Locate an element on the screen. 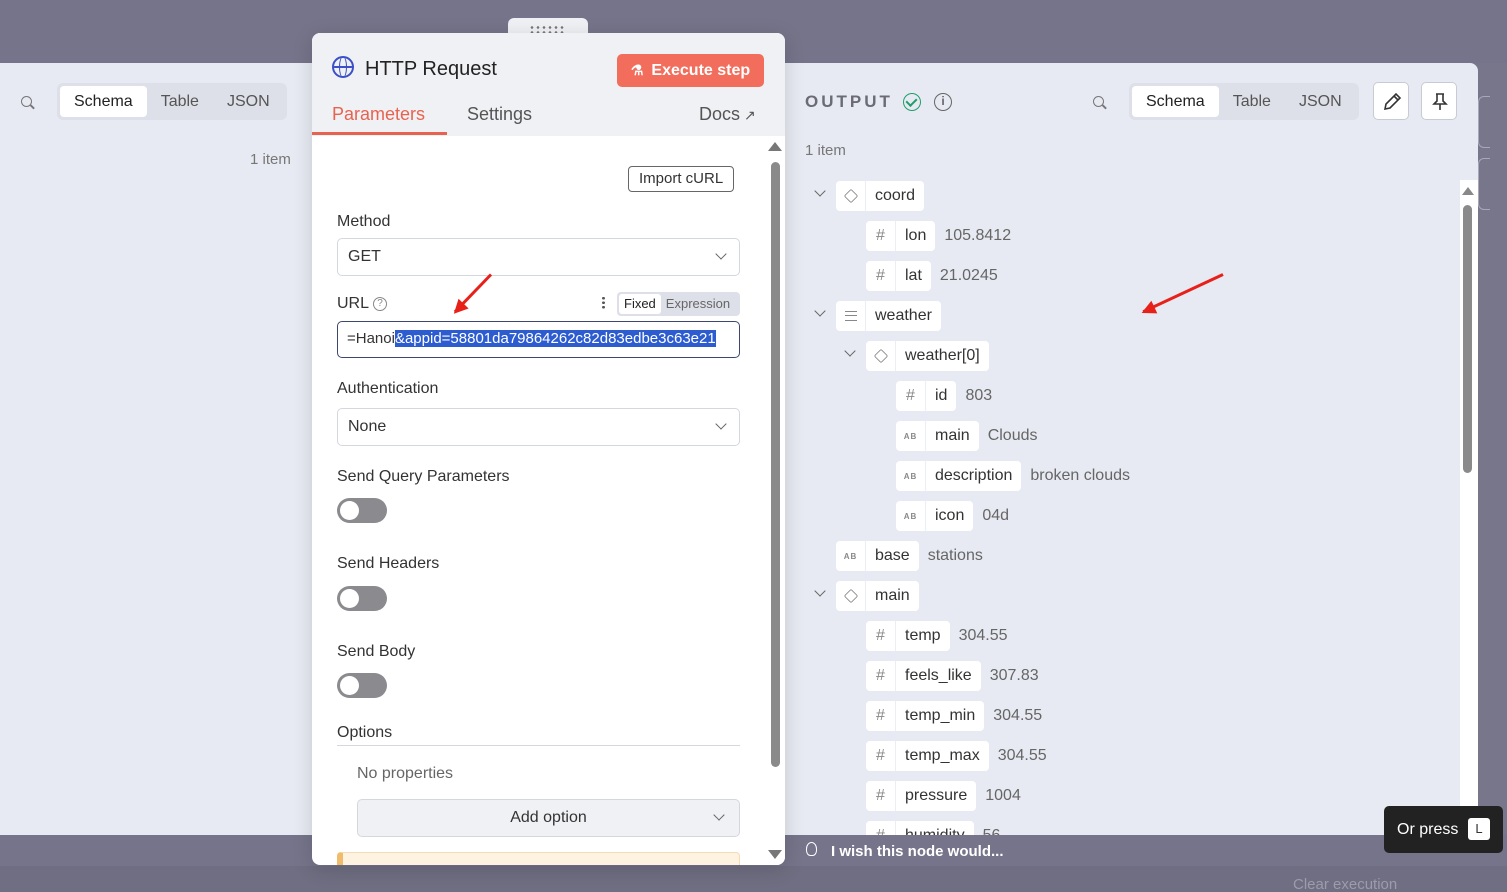 The height and width of the screenshot is (892, 1507). tab-settings: Settings is located at coordinates (499, 114).